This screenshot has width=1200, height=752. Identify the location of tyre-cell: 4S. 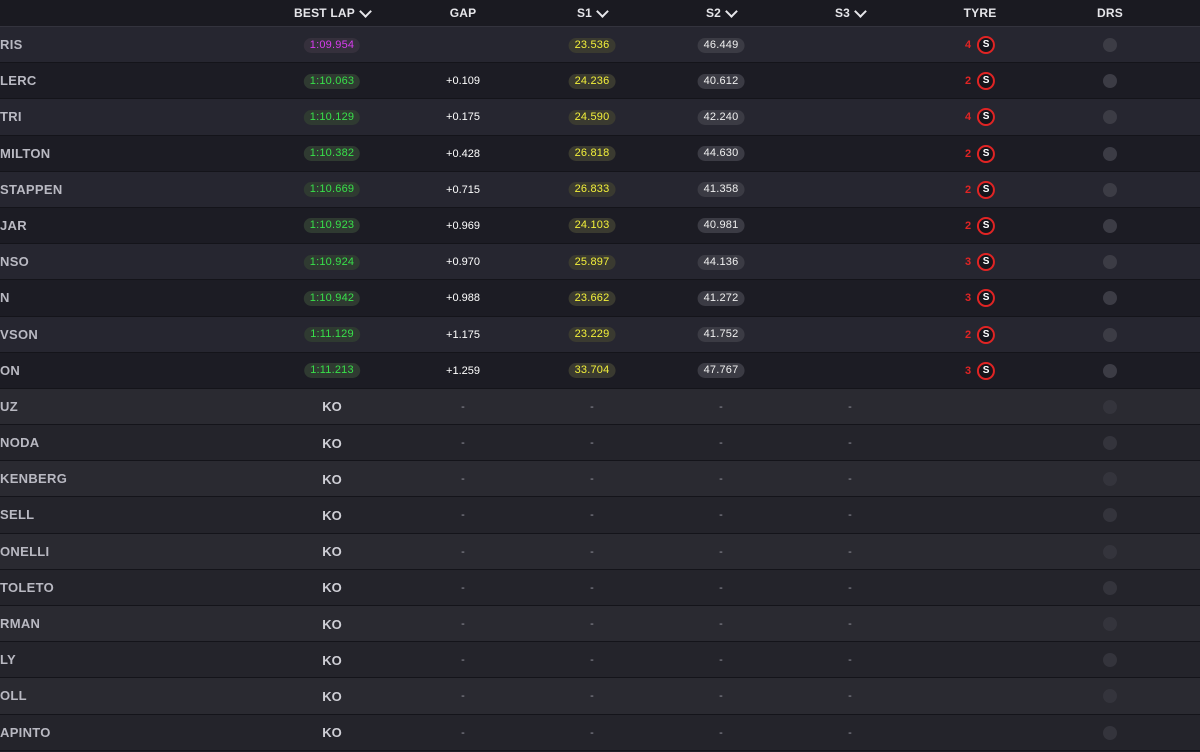
(980, 117).